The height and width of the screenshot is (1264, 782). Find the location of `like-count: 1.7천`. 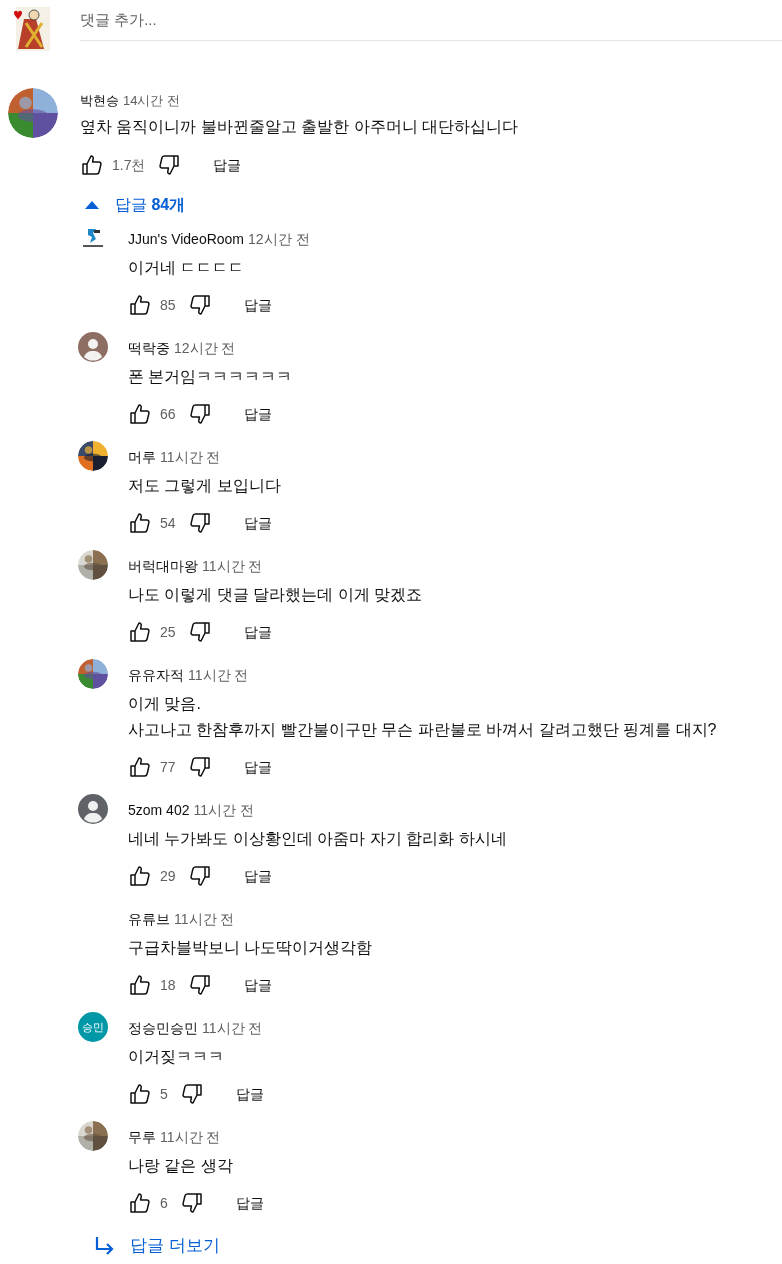

like-count: 1.7천 is located at coordinates (129, 165).